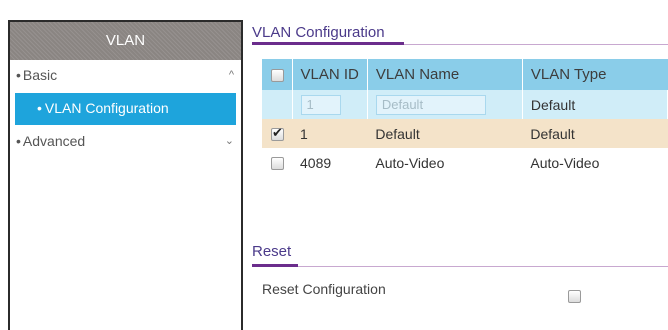 This screenshot has height=330, width=668. Describe the element at coordinates (465, 162) in the screenshot. I see `table-row: 4089 Auto-Video Auto-Video` at that location.